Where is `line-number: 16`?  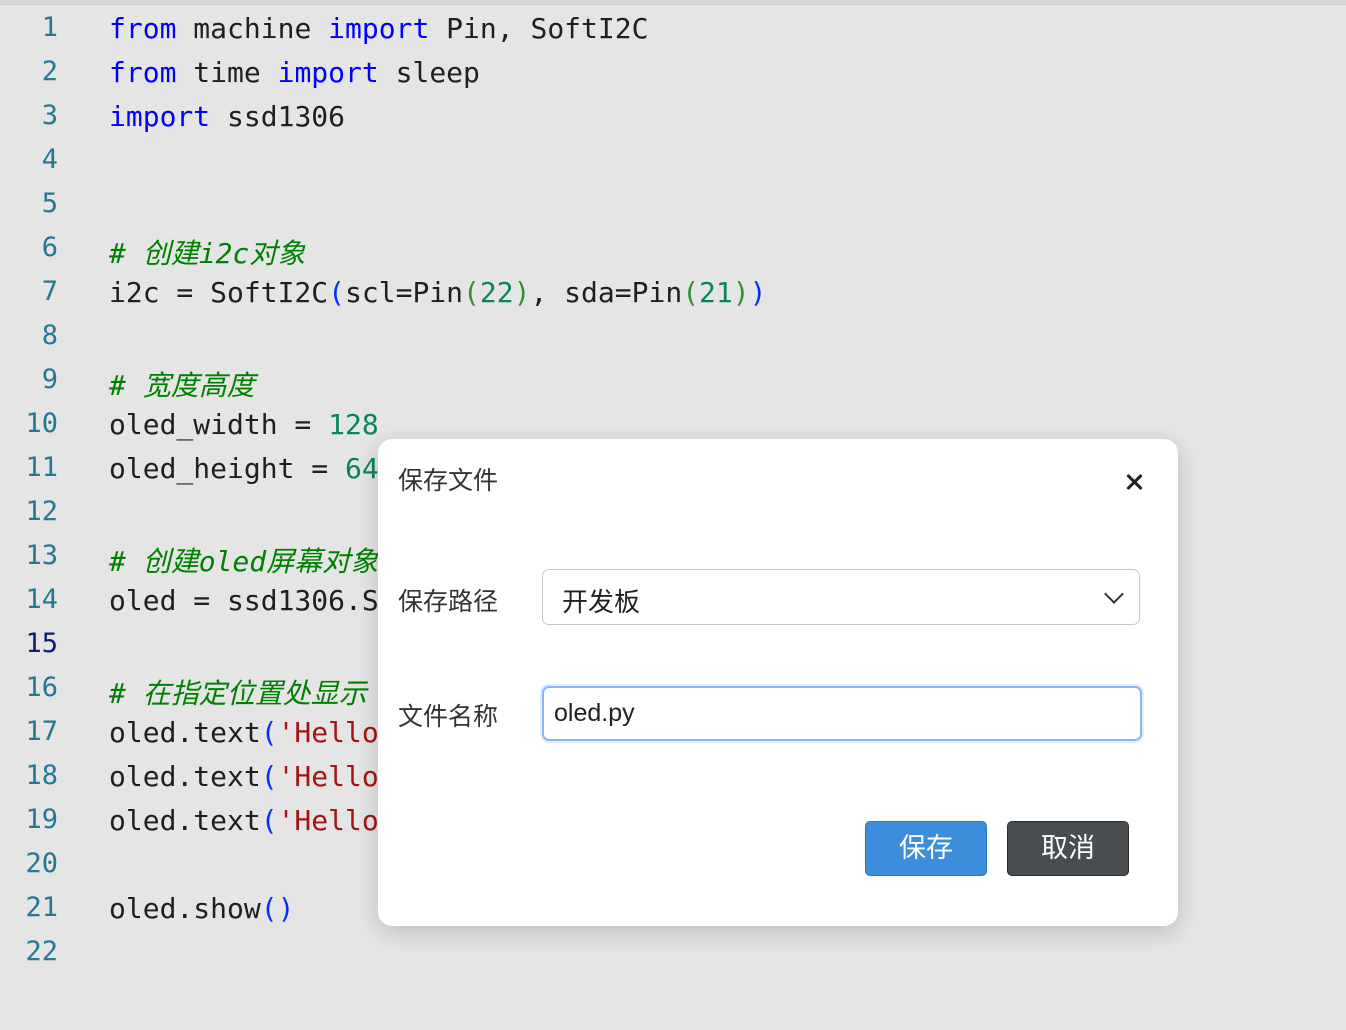 line-number: 16 is located at coordinates (41, 687).